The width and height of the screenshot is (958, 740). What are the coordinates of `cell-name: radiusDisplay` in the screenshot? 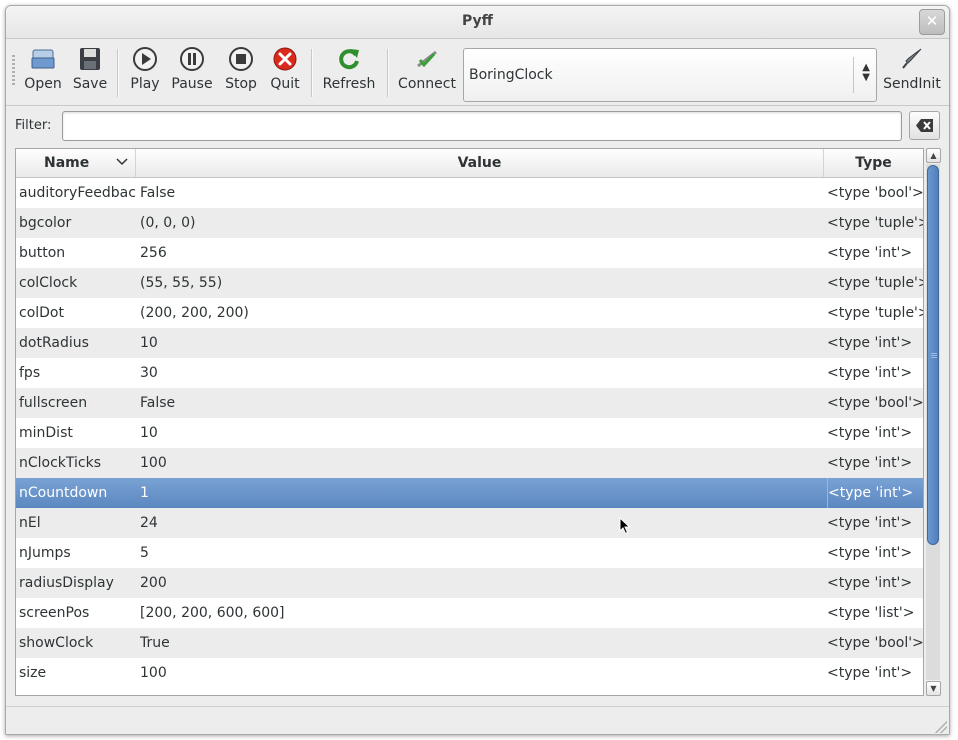 It's located at (66, 583).